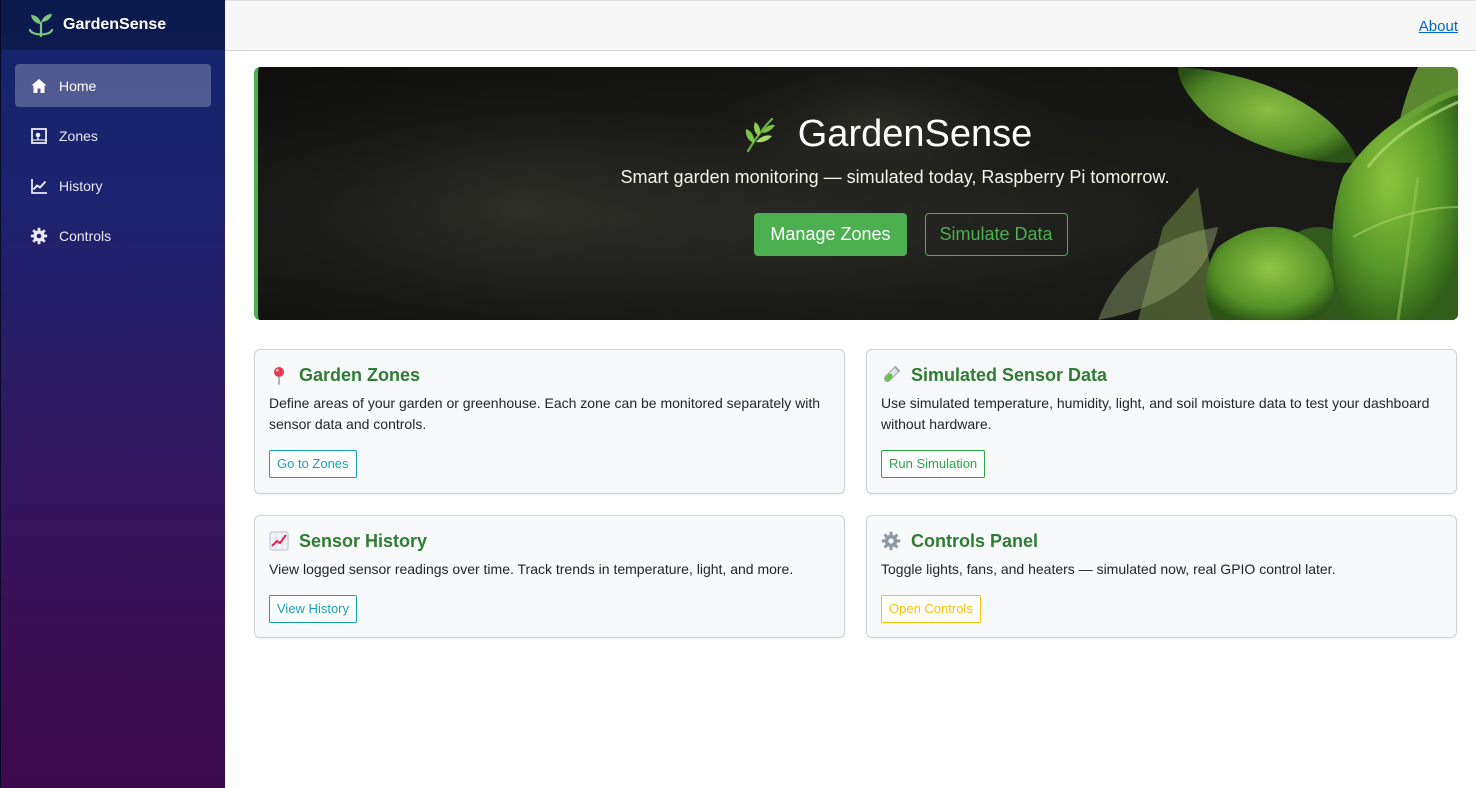  What do you see at coordinates (549, 375) in the screenshot?
I see `card-header: Garden Zones` at bounding box center [549, 375].